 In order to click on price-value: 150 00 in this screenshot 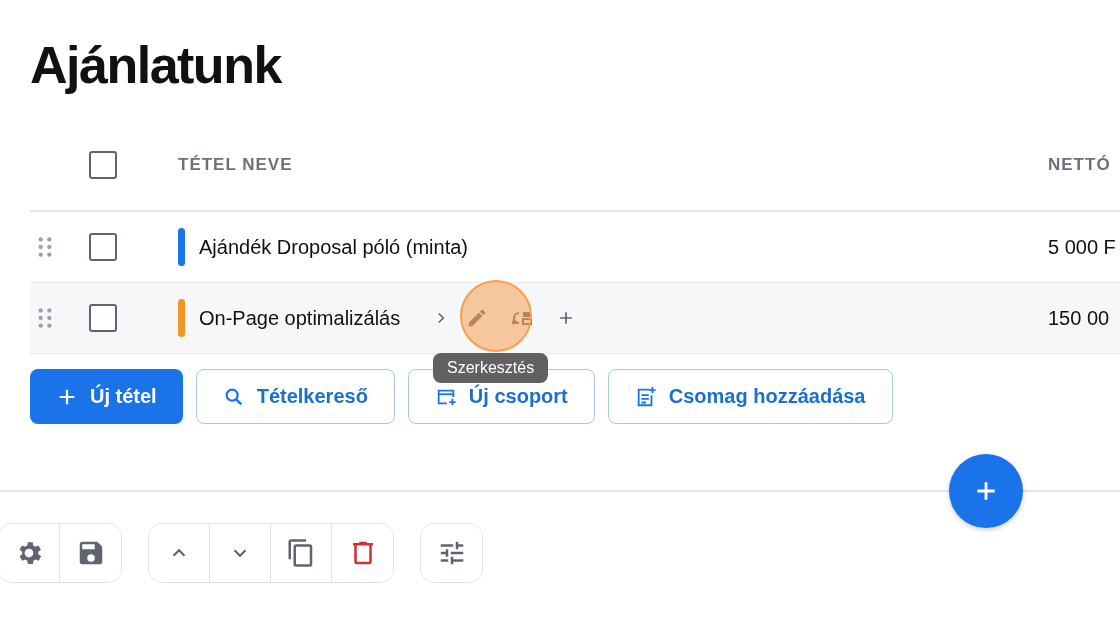, I will do `click(1079, 317)`.